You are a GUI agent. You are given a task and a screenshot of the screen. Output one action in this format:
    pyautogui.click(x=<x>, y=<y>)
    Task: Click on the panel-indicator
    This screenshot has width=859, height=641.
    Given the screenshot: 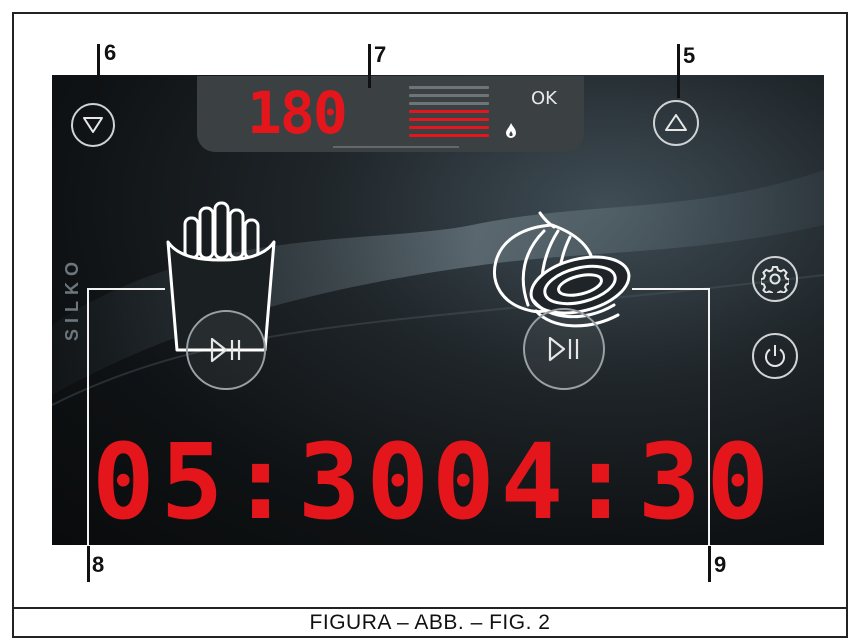 What is the action you would take?
    pyautogui.click(x=396, y=147)
    